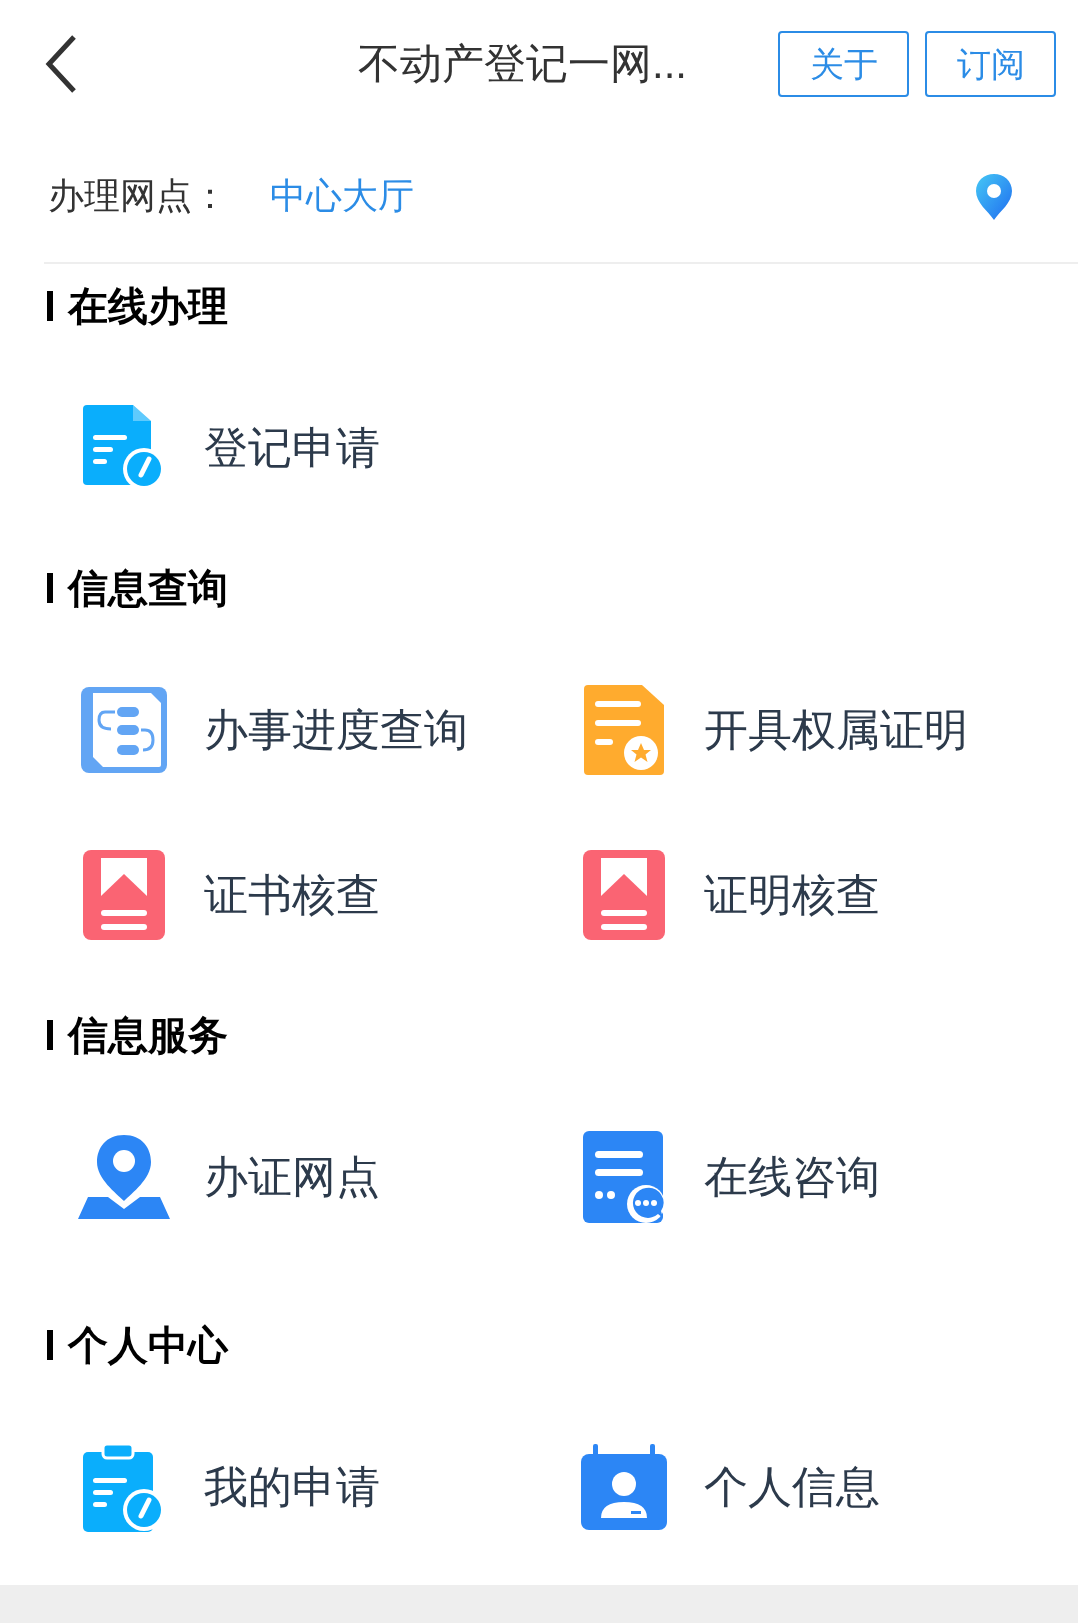 Image resolution: width=1078 pixels, height=1623 pixels. Describe the element at coordinates (124, 729) in the screenshot. I see `flowchart-icon` at that location.